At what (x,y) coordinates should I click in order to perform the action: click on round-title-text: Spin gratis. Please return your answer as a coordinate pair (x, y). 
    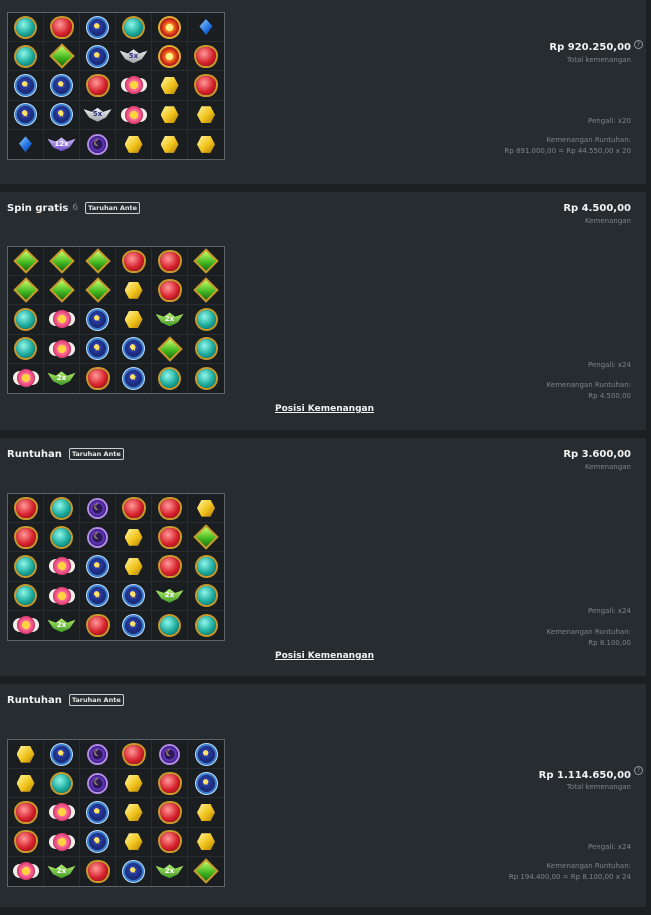
    Looking at the image, I should click on (38, 208).